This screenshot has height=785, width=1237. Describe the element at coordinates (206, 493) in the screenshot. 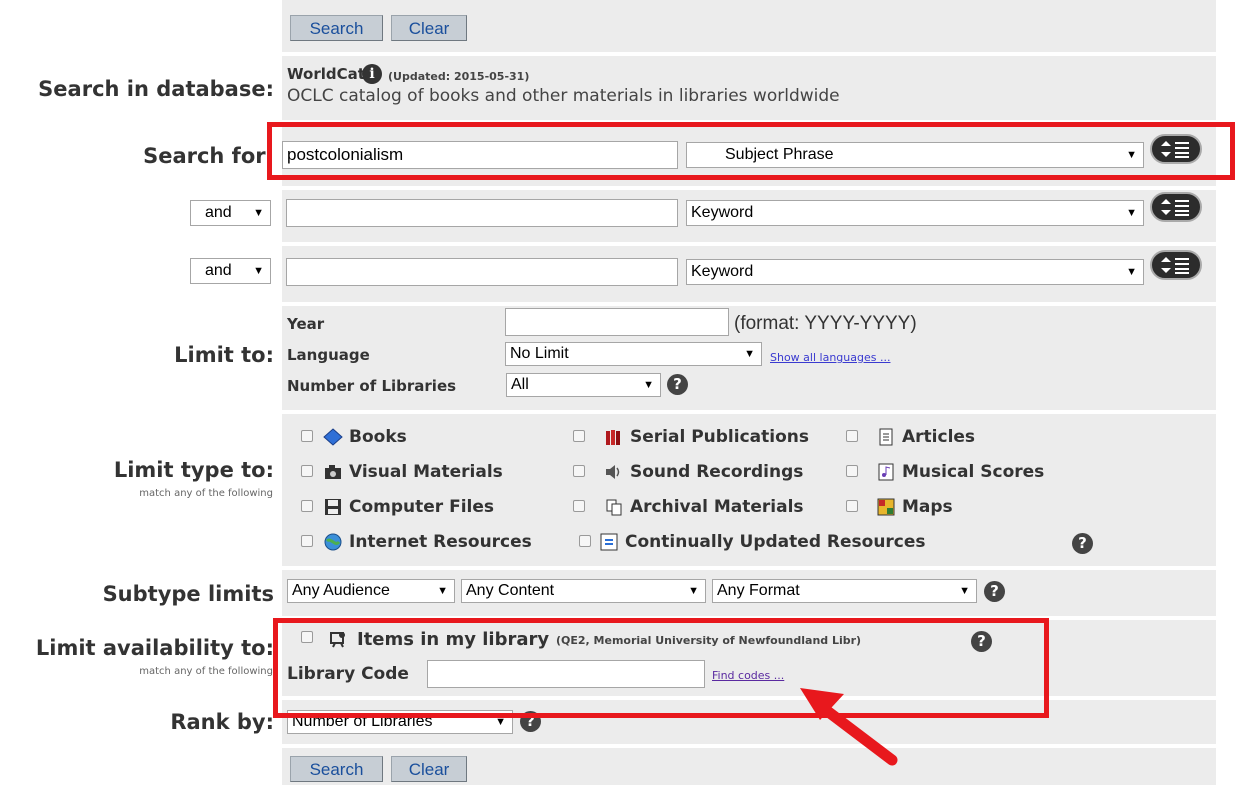

I see `limit-type-sublabel: match any of the following` at that location.